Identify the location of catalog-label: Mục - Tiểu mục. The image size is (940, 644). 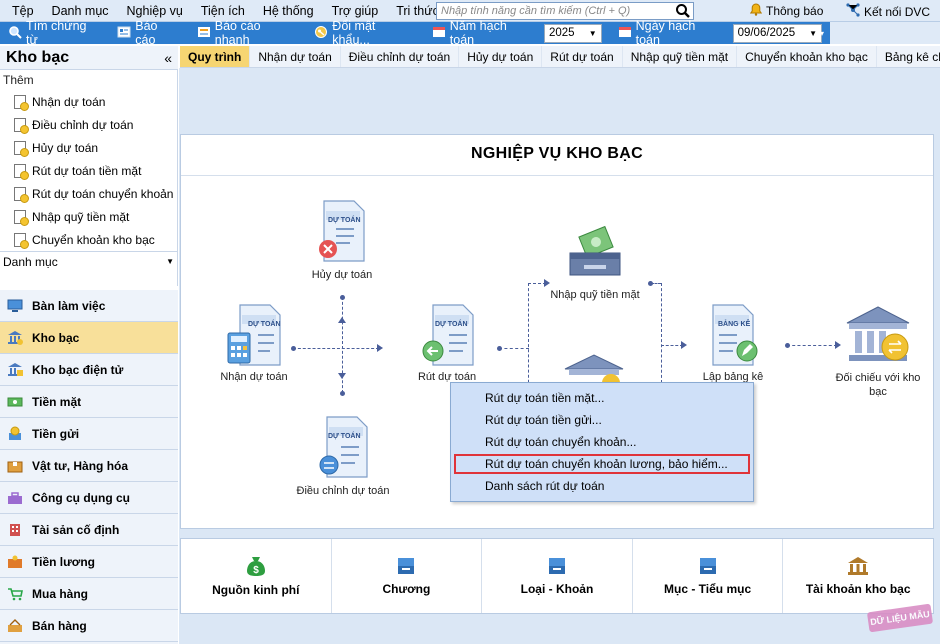
(708, 589).